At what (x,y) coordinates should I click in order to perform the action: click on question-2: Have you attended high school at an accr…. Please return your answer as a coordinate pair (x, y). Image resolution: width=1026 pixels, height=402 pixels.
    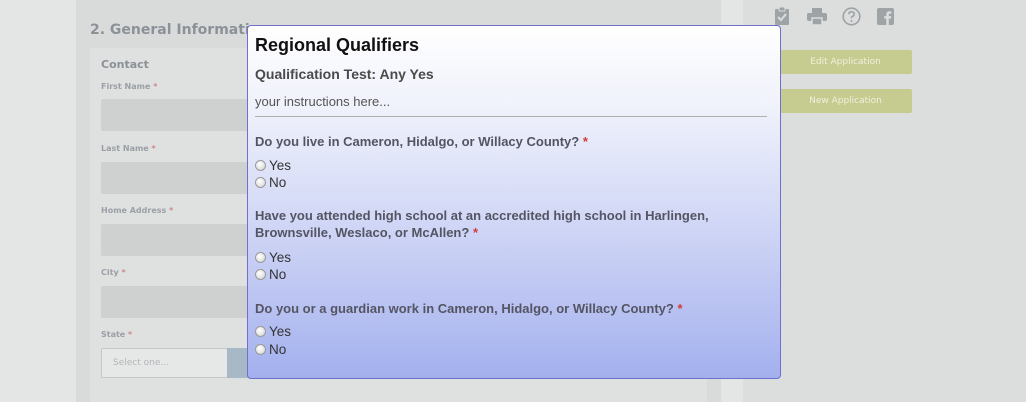
    Looking at the image, I should click on (482, 224).